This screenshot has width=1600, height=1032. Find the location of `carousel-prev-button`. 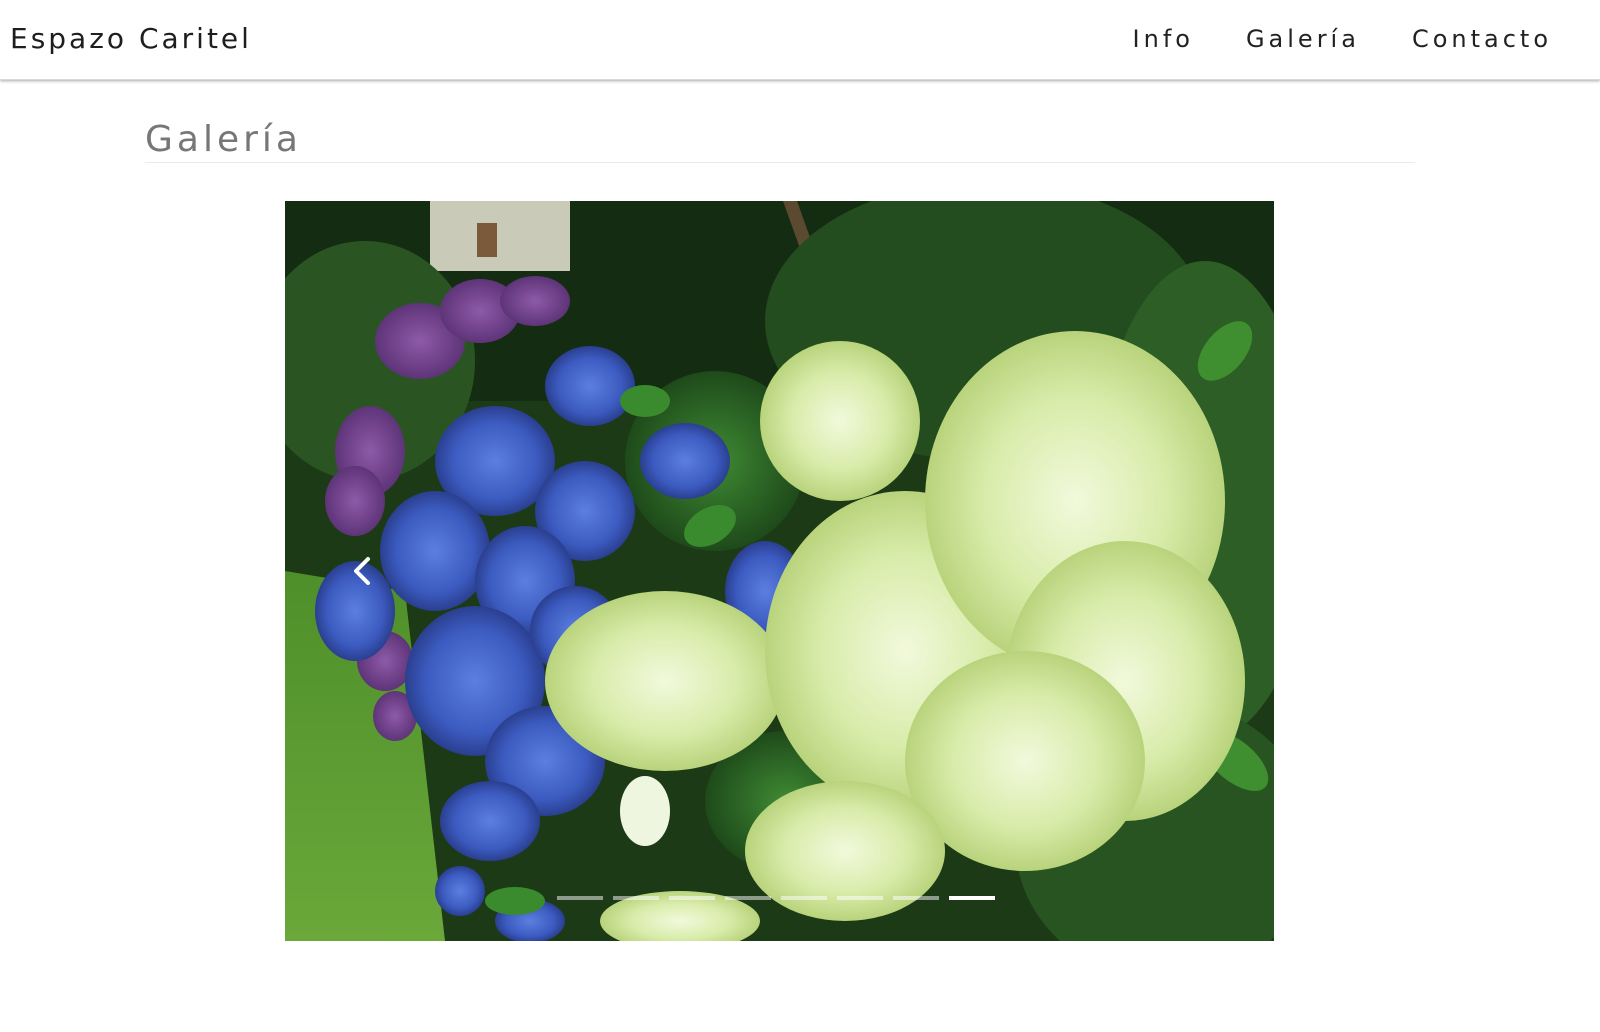

carousel-prev-button is located at coordinates (363, 571).